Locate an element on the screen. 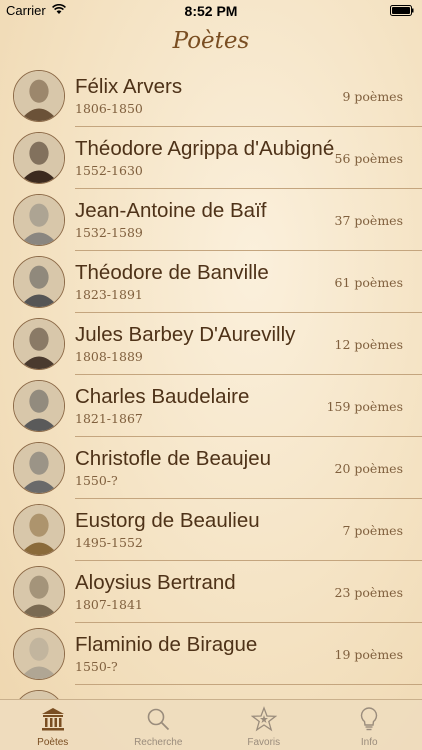  poet-row: Christofle de Beaujeu 1550-? 20 poèmes is located at coordinates (211, 468).